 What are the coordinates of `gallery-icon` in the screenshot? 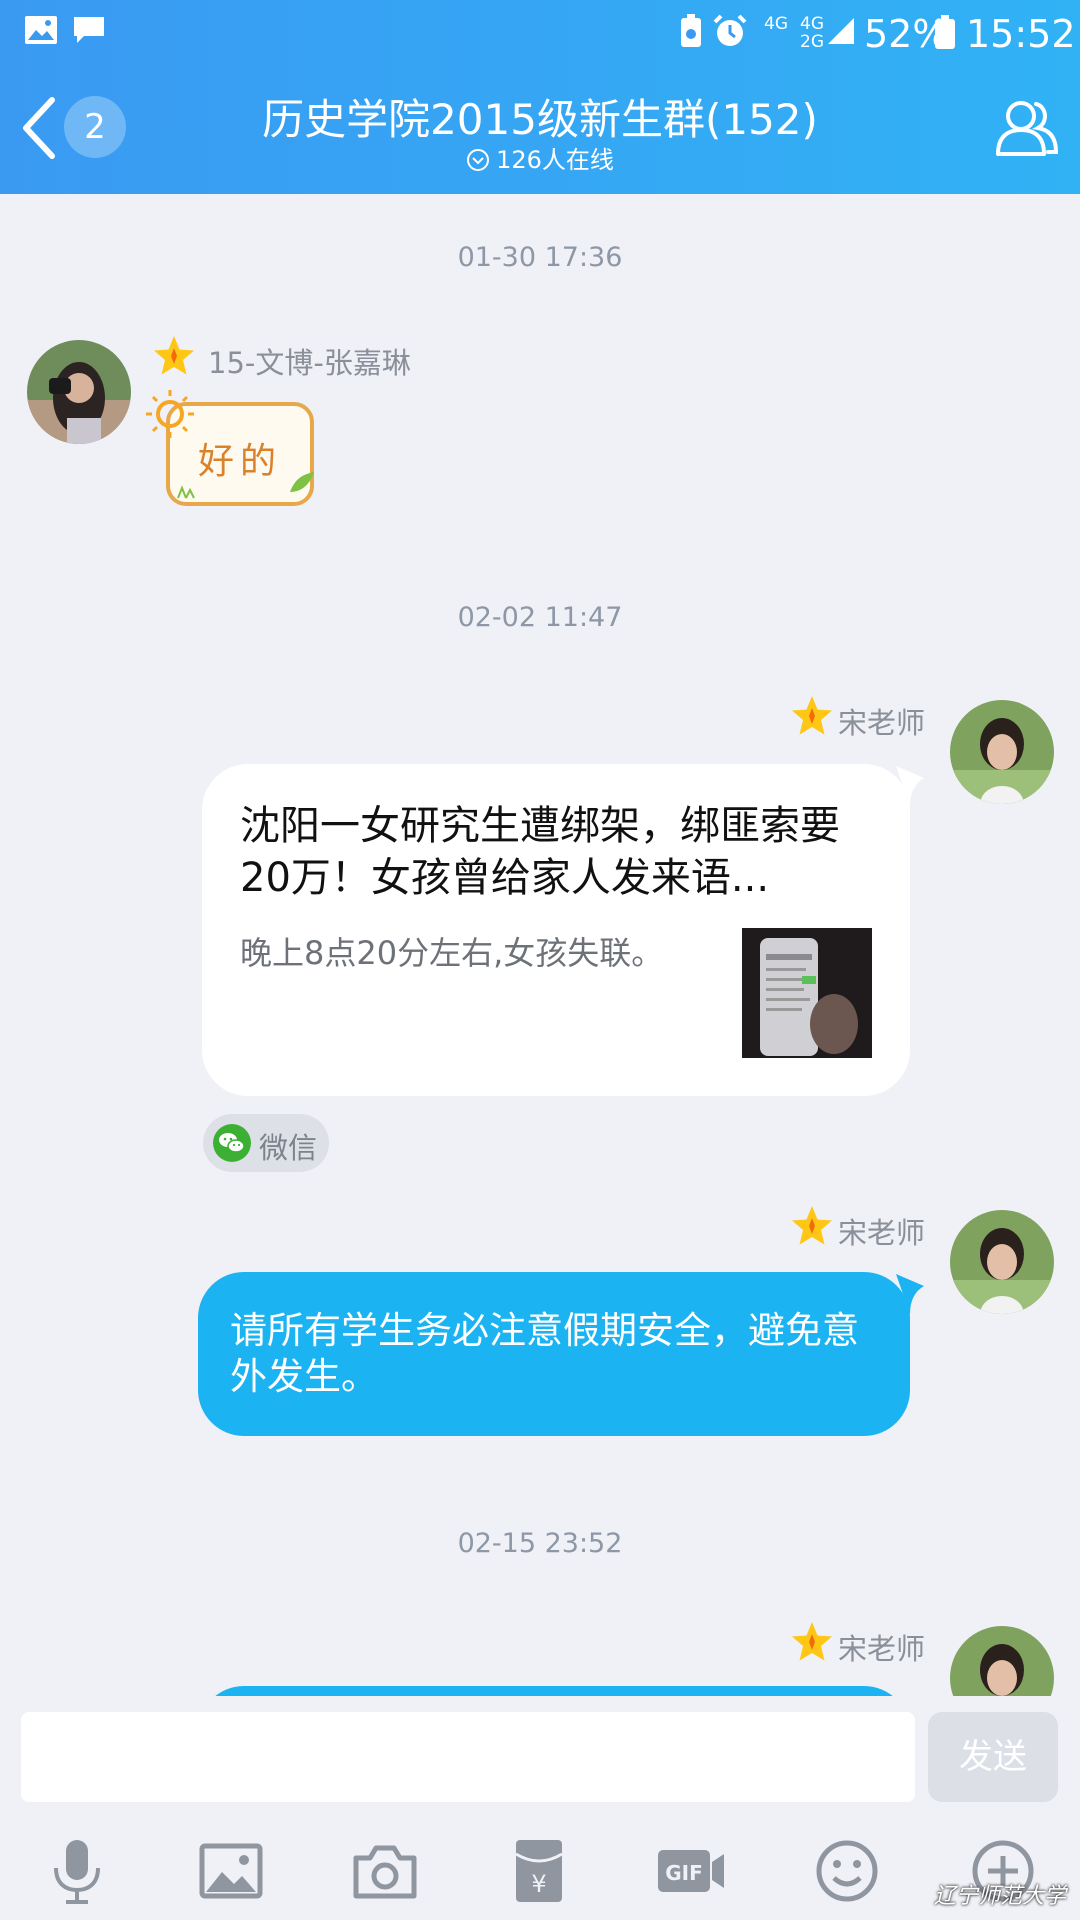 It's located at (41, 30).